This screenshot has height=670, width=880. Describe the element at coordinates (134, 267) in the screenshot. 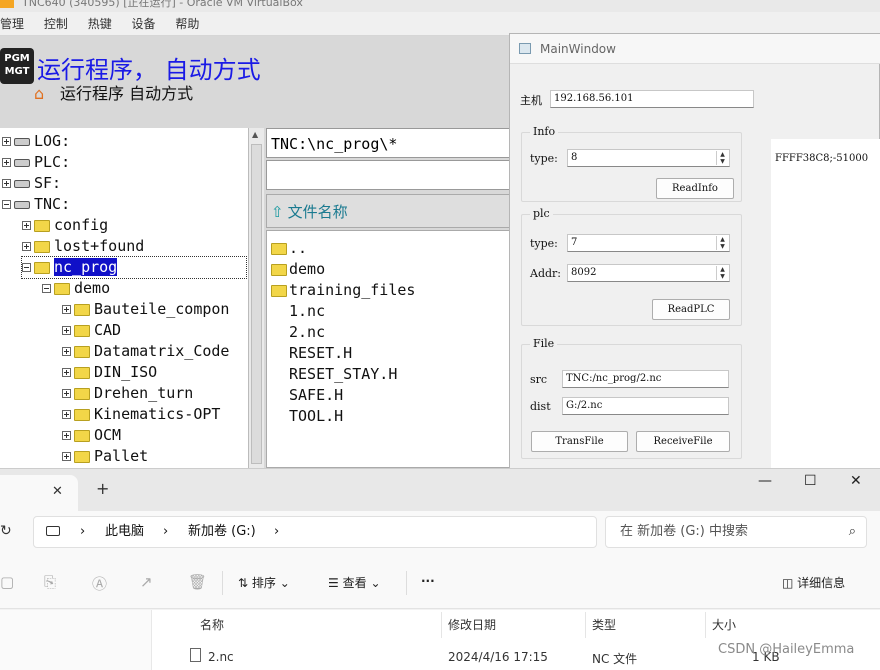

I see `tree-item: nc_prog` at that location.